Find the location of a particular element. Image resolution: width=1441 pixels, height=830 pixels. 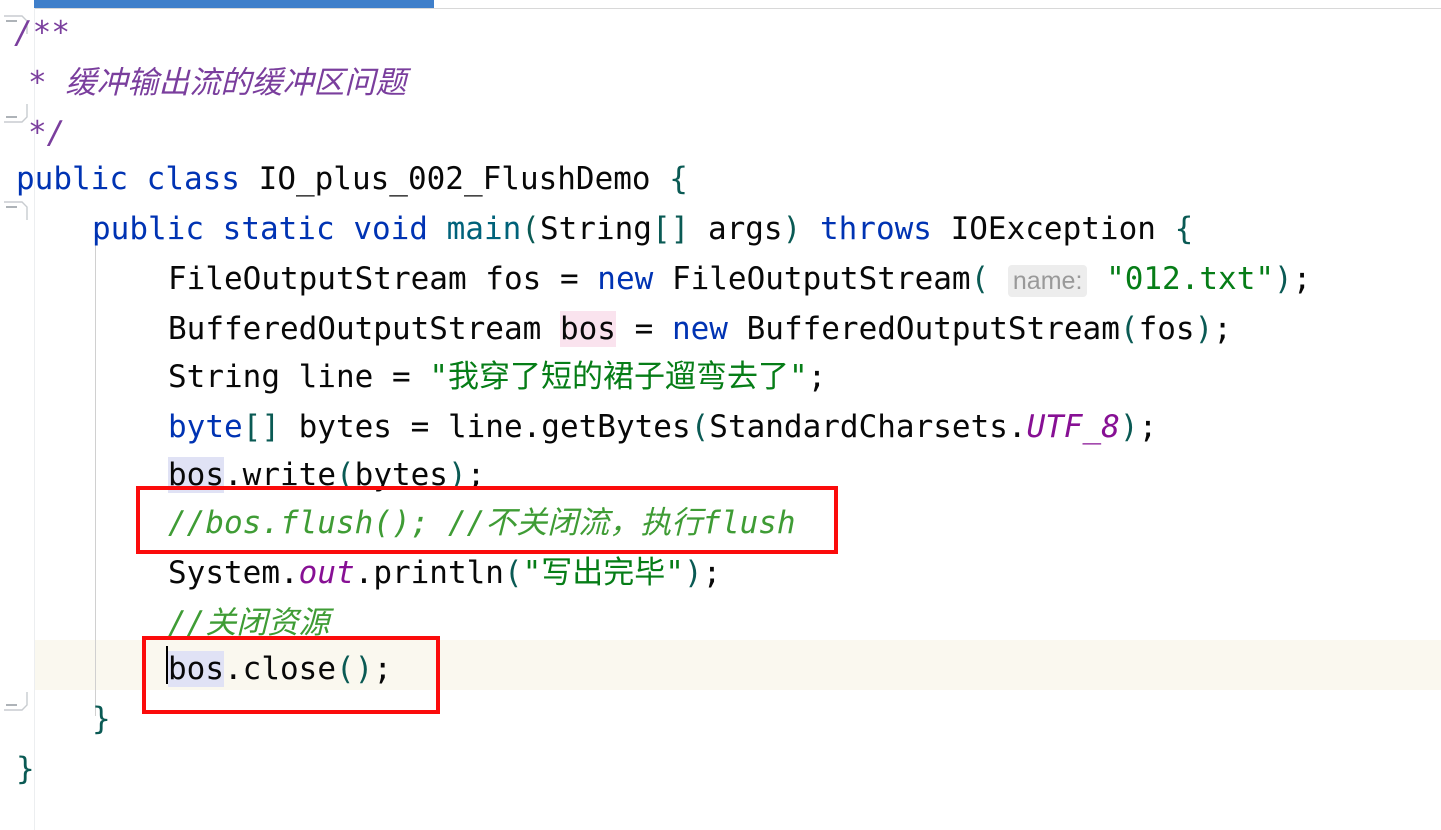

code-token-plain: FileOutputStream is located at coordinates (812, 279).